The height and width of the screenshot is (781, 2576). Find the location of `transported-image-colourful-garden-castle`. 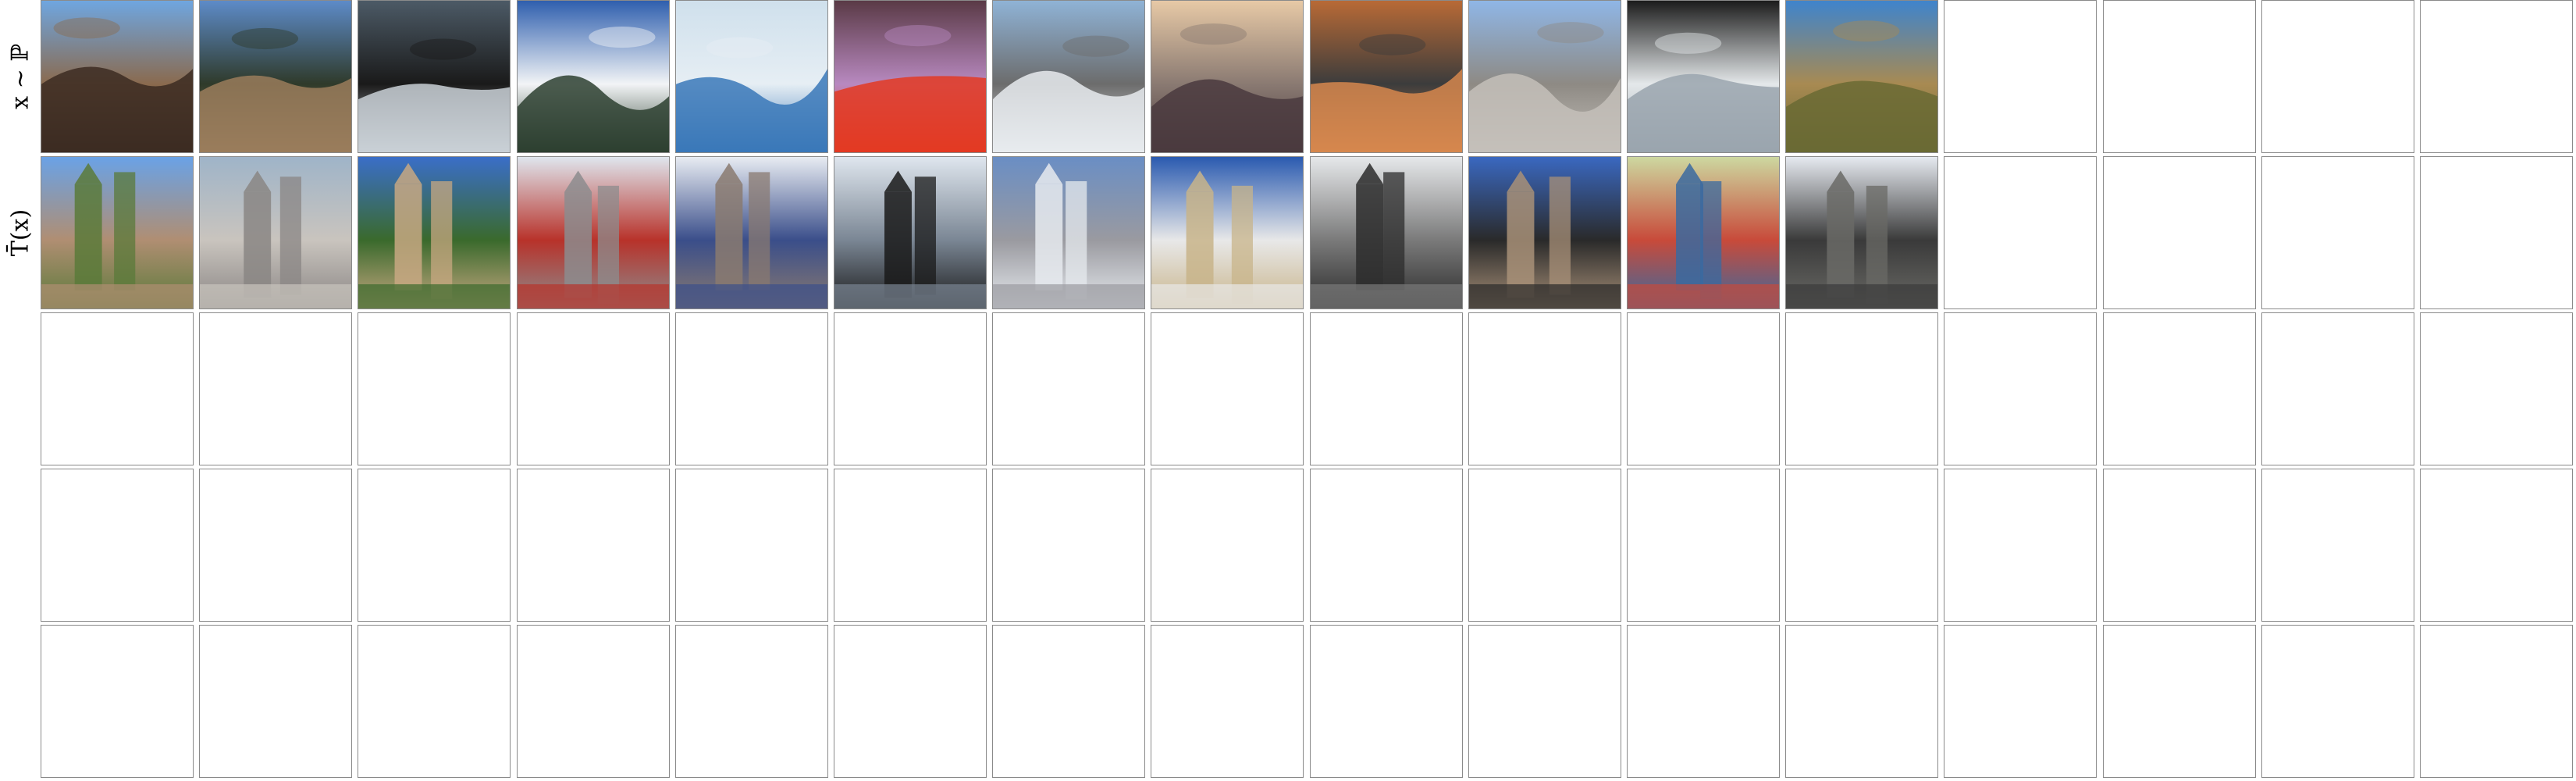

transported-image-colourful-garden-castle is located at coordinates (1703, 232).